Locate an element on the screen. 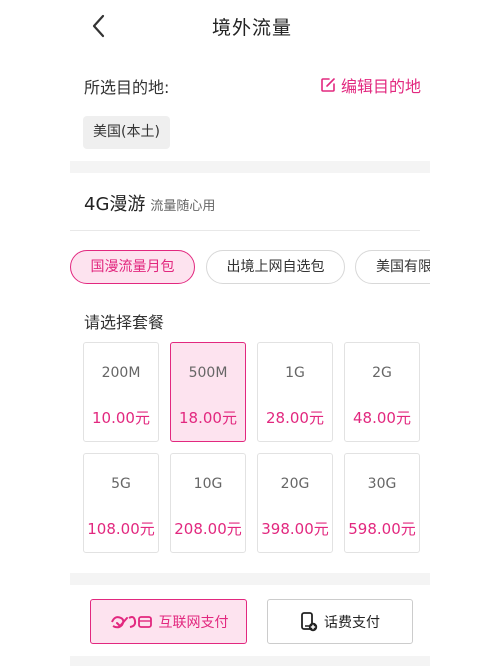  roaming-title: 4G漫游 is located at coordinates (115, 204).